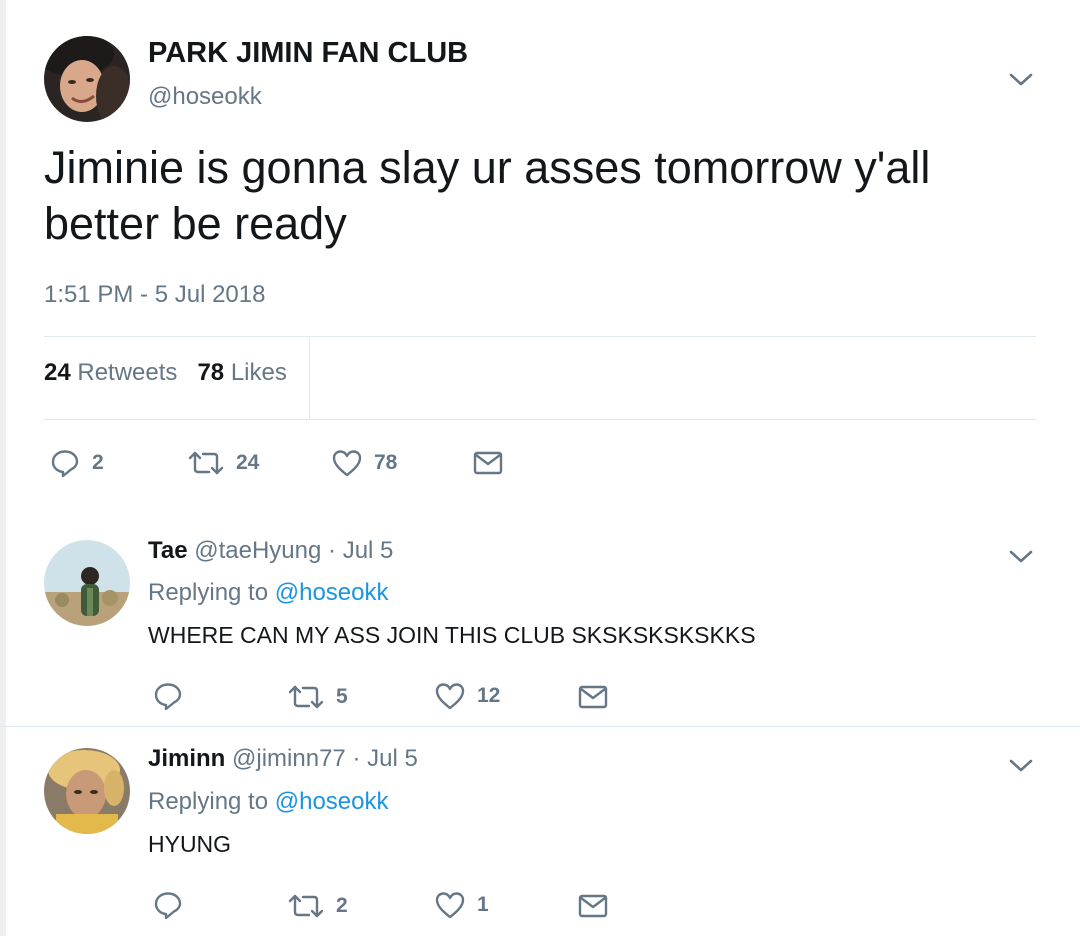 The image size is (1080, 936). I want to click on retweet-button: 5, so click(318, 697).